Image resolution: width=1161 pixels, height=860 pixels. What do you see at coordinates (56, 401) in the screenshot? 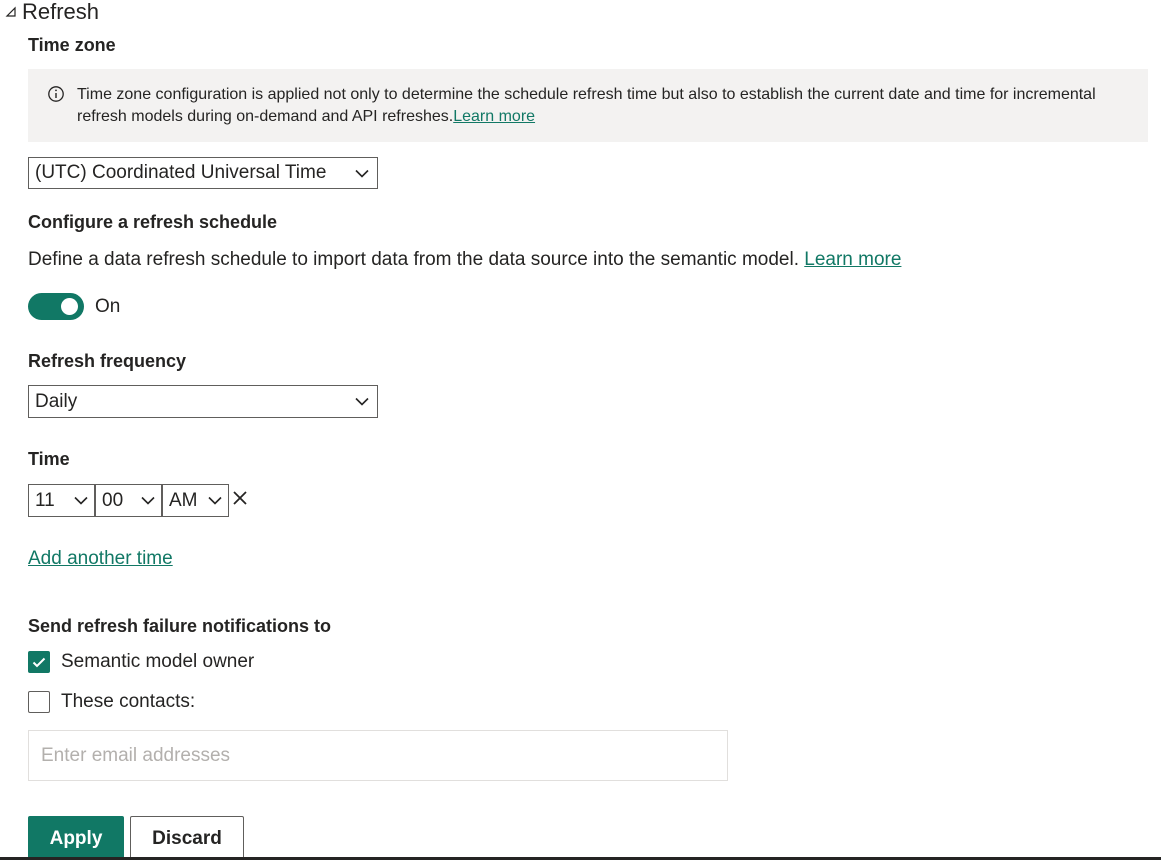
I see `frequency-selected-value: Daily` at bounding box center [56, 401].